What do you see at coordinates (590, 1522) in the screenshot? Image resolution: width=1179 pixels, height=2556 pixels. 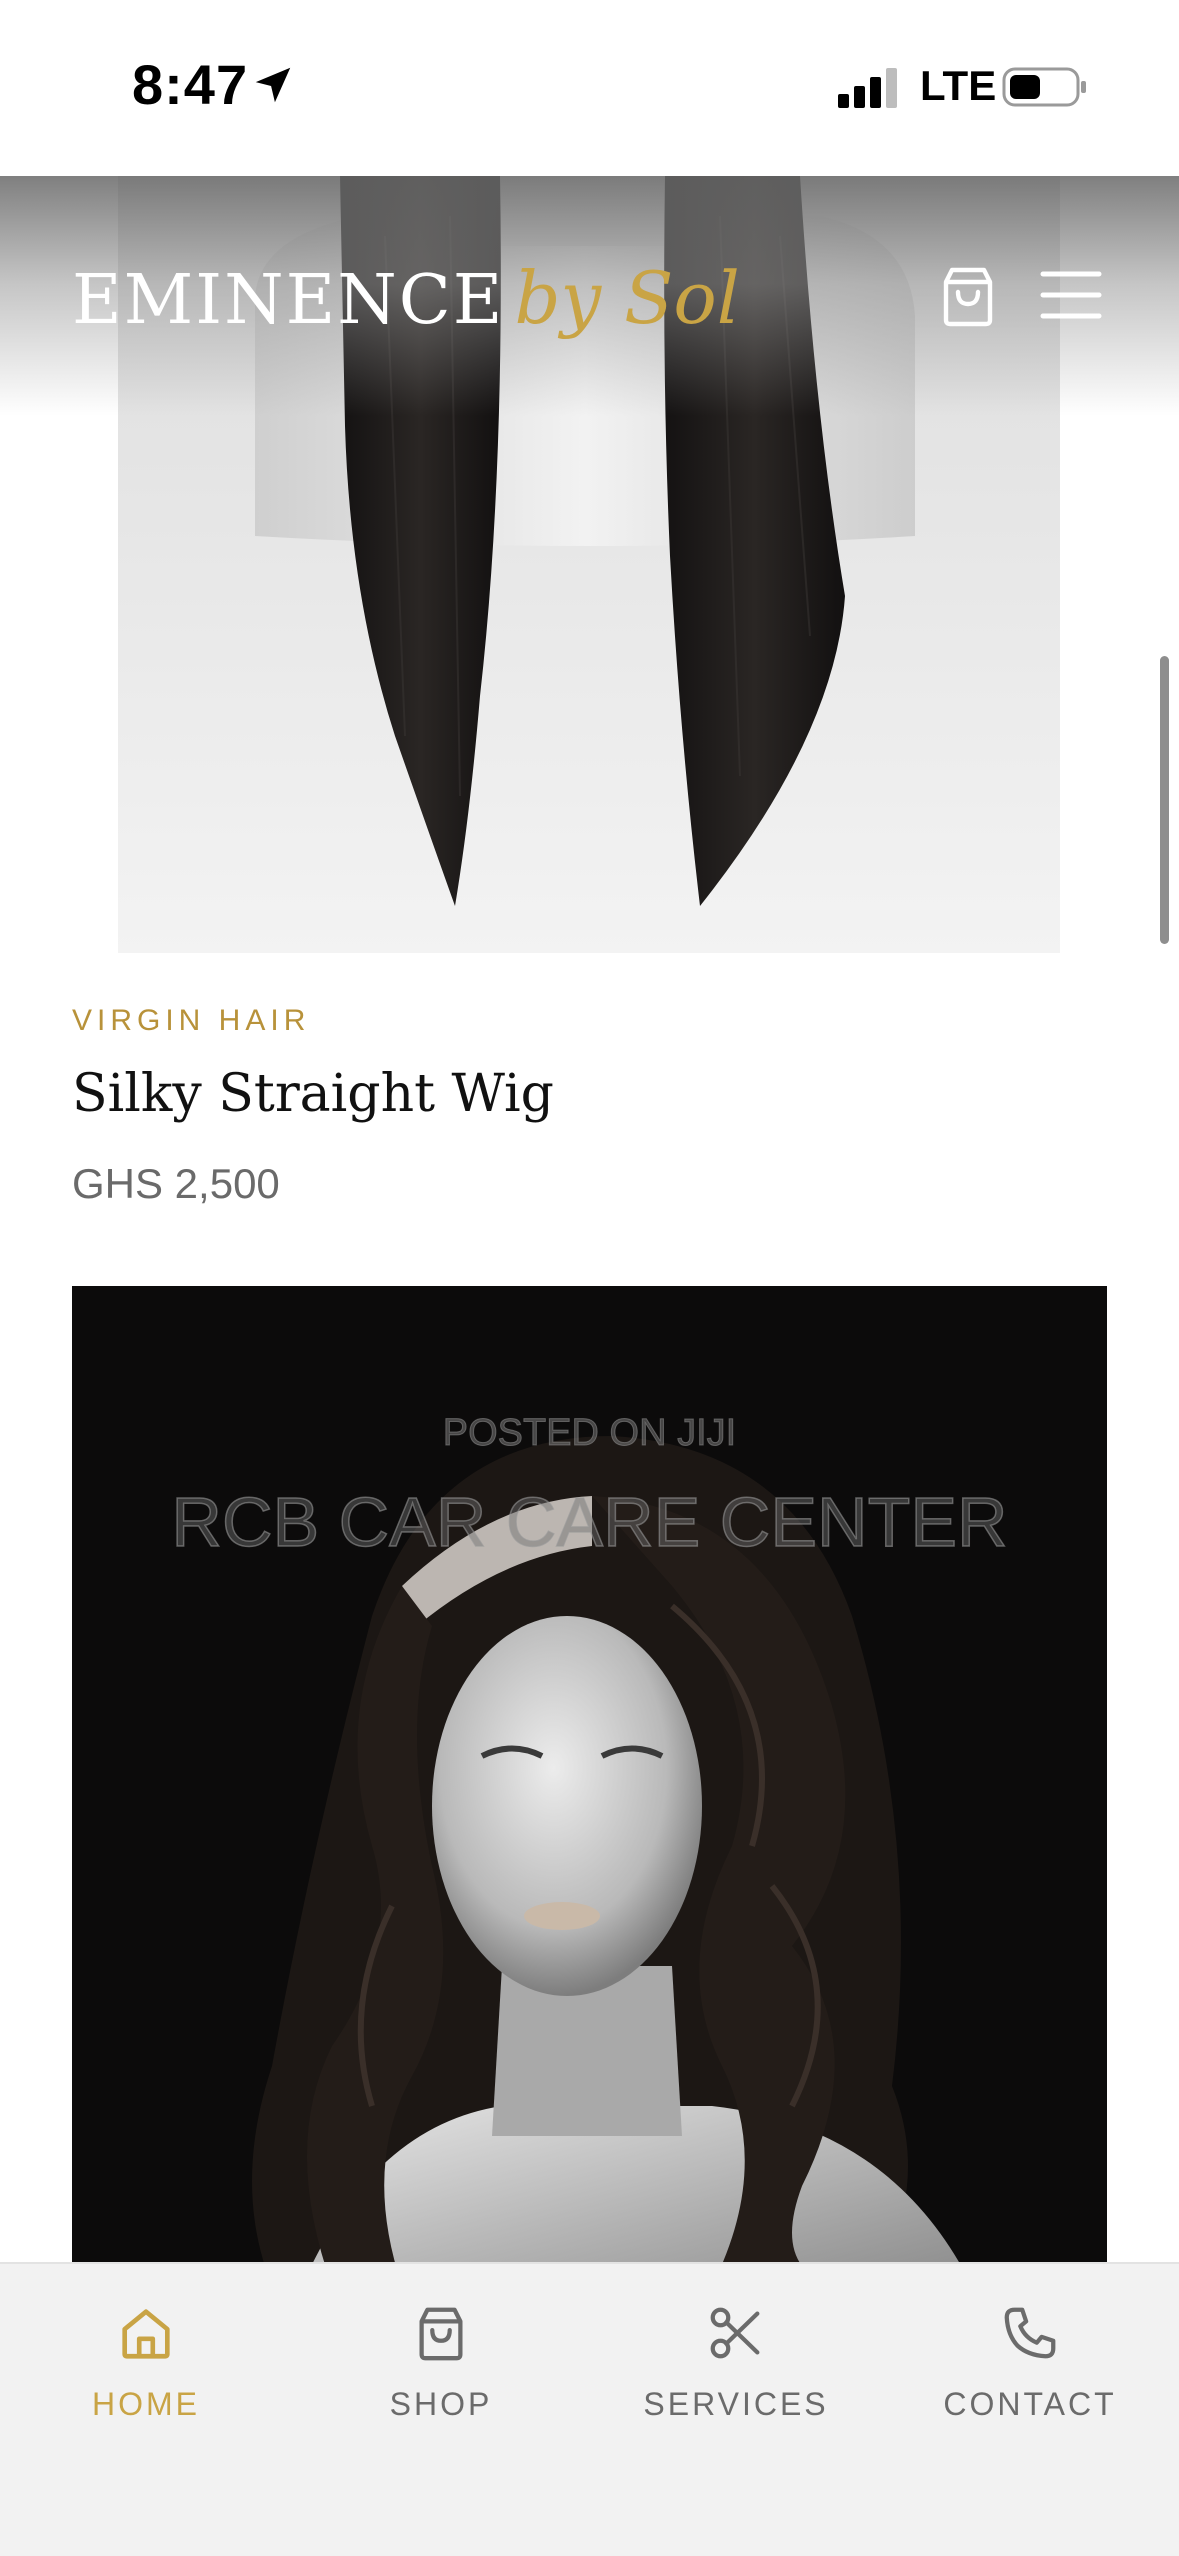 I see `watermark-store-name: RCB CAR CARE CENTER` at bounding box center [590, 1522].